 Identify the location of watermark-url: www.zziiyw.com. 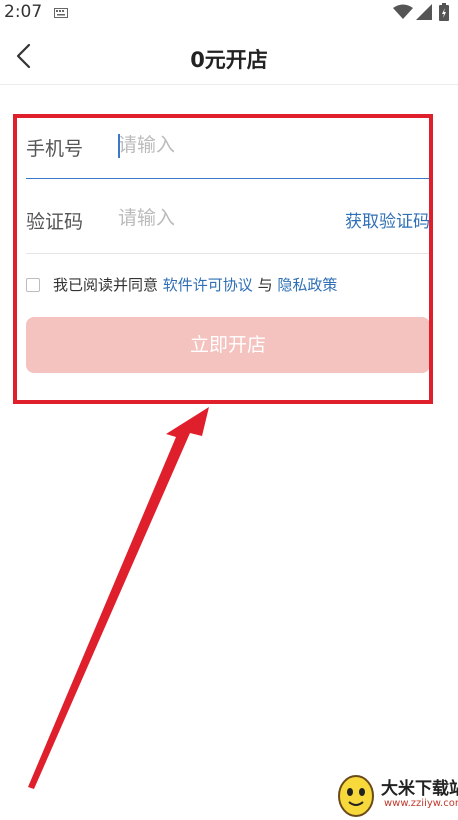
(421, 803).